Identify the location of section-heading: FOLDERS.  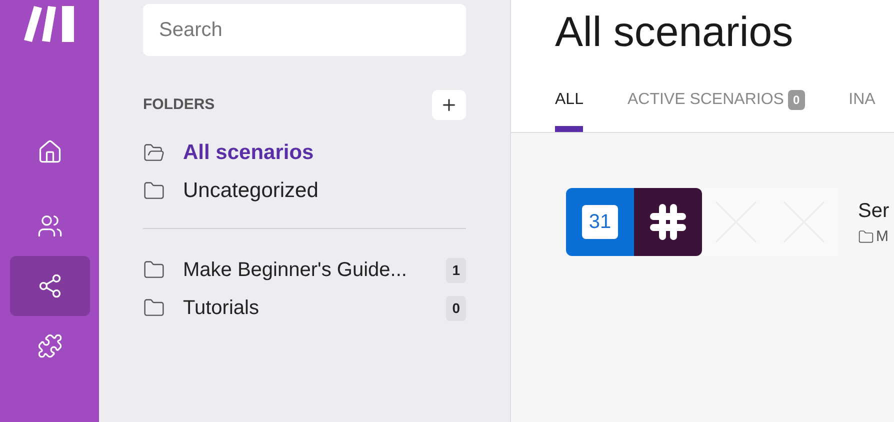
(179, 104).